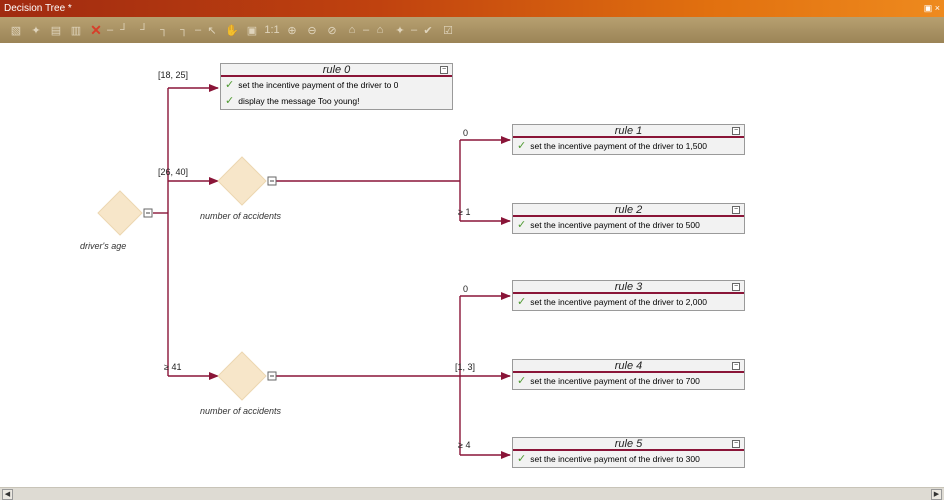  I want to click on rule-title: rule 1−, so click(628, 131).